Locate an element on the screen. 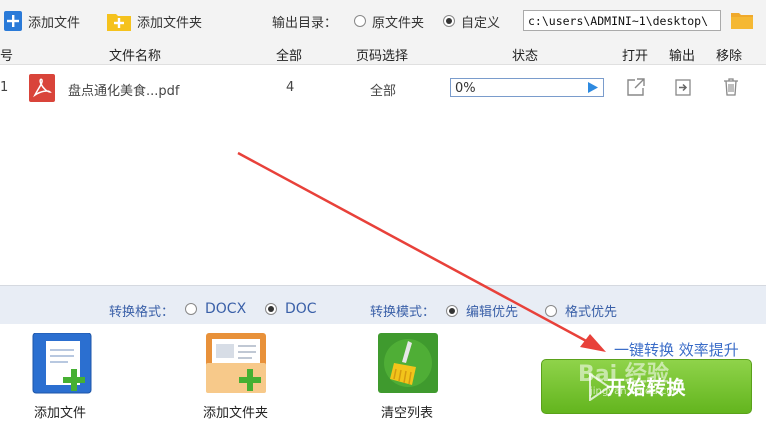 This screenshot has height=422, width=766. pdf-file-icon is located at coordinates (42, 88).